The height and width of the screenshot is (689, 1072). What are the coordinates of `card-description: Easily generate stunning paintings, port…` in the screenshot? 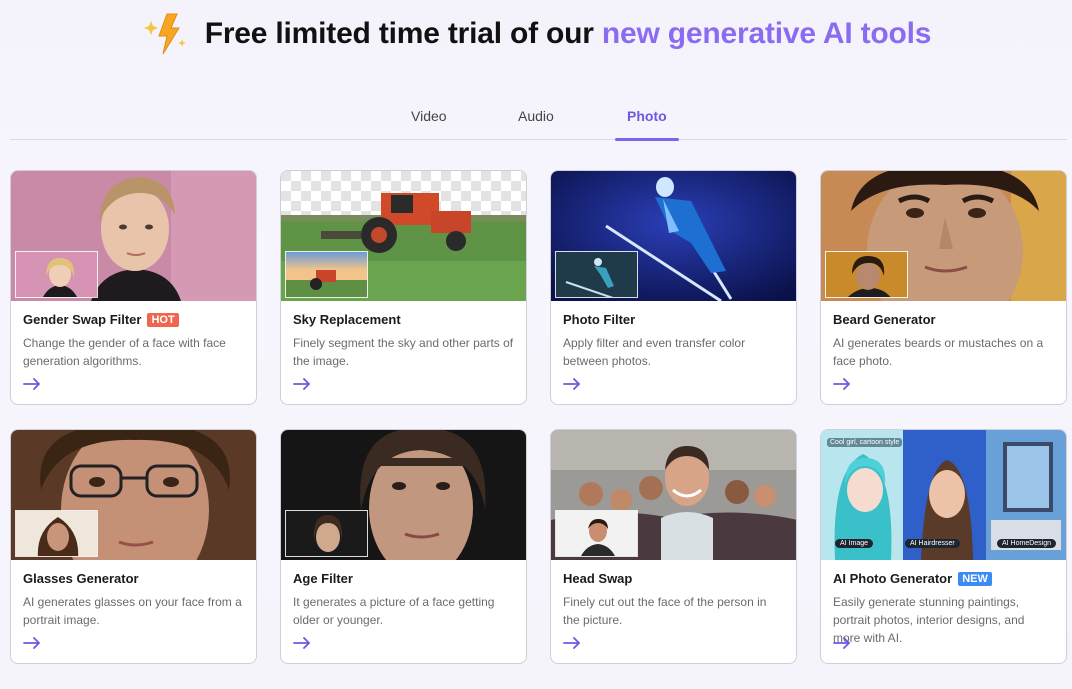 It's located at (929, 620).